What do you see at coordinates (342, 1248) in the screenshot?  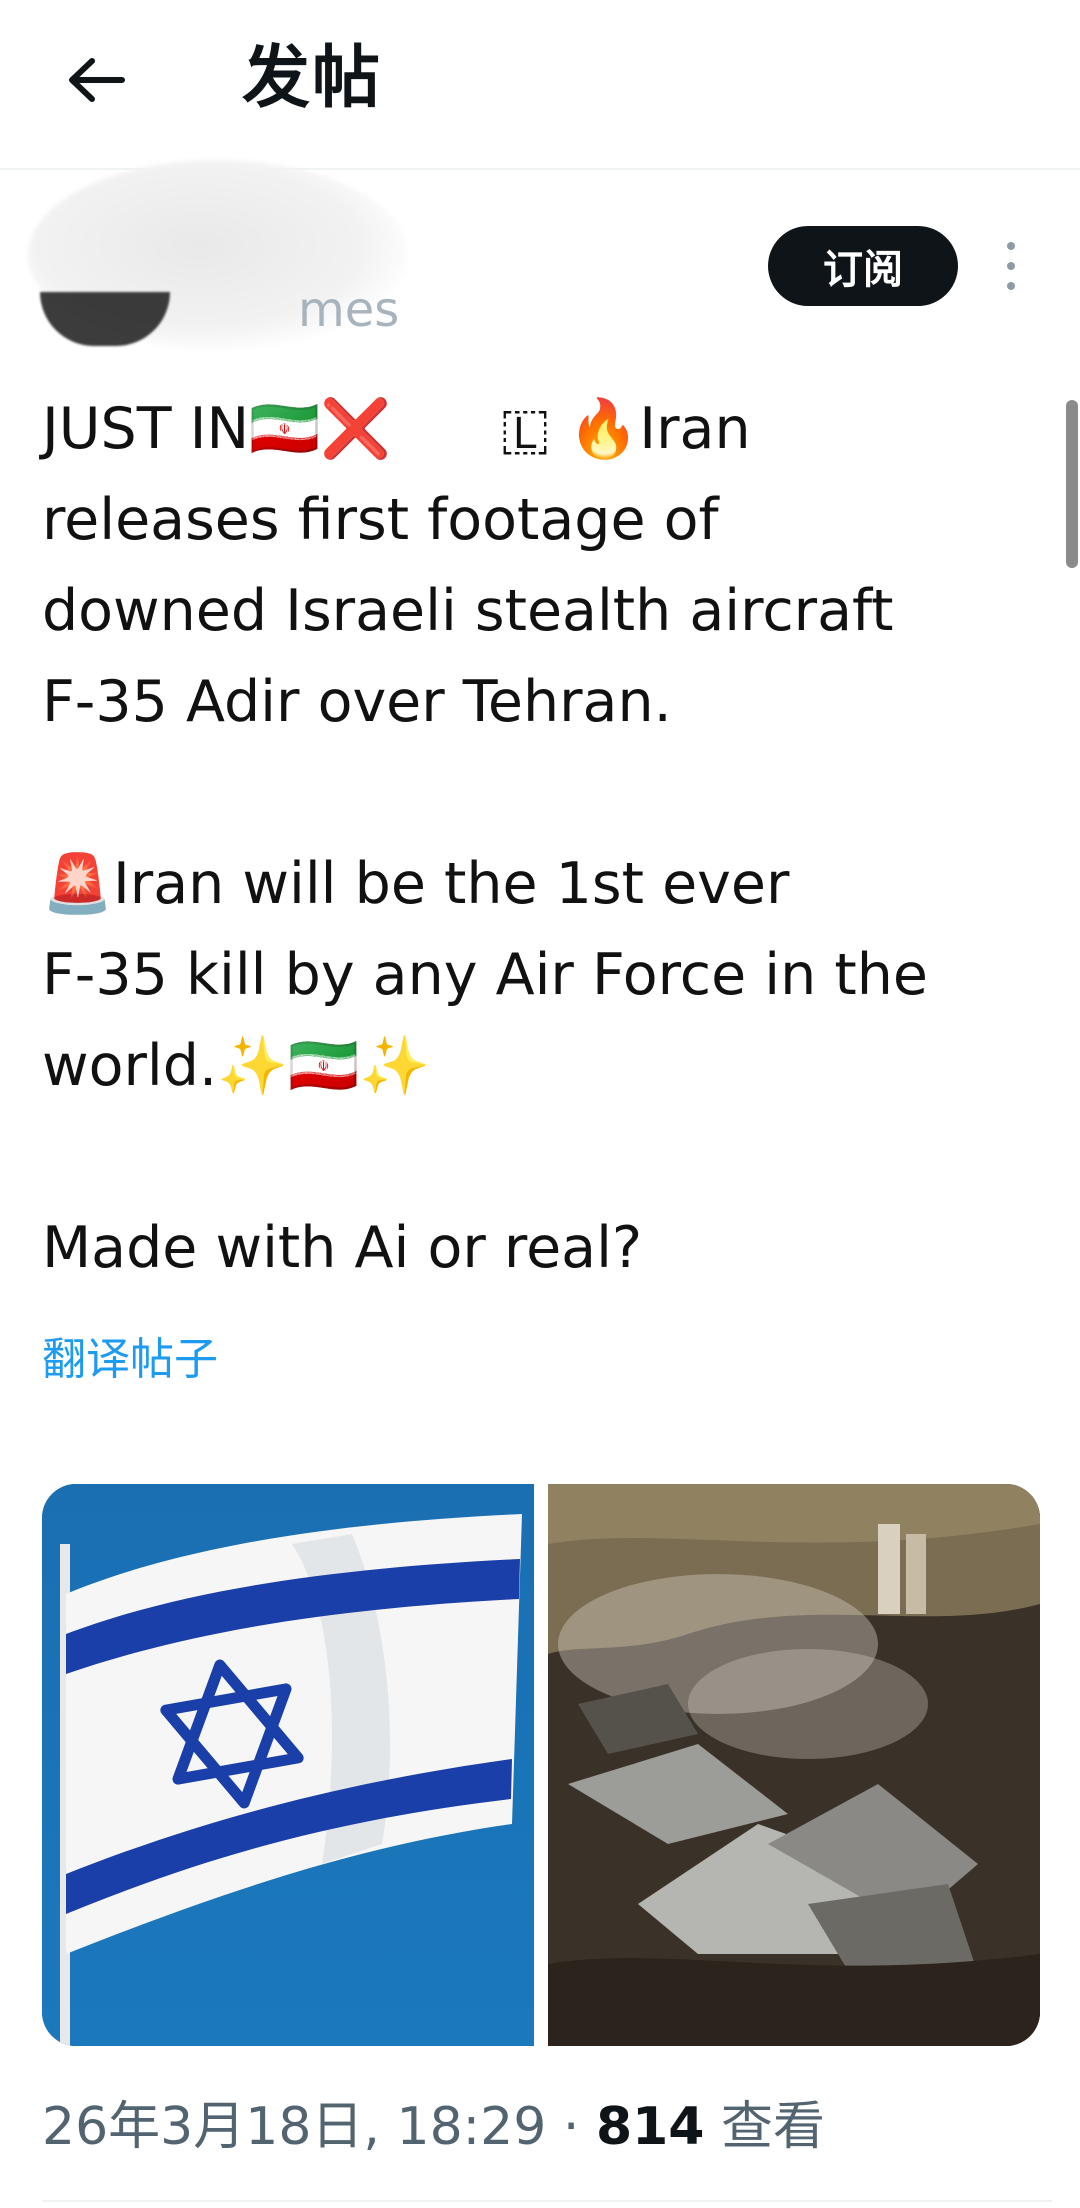 I see `post-line: Made with Ai or real?` at bounding box center [342, 1248].